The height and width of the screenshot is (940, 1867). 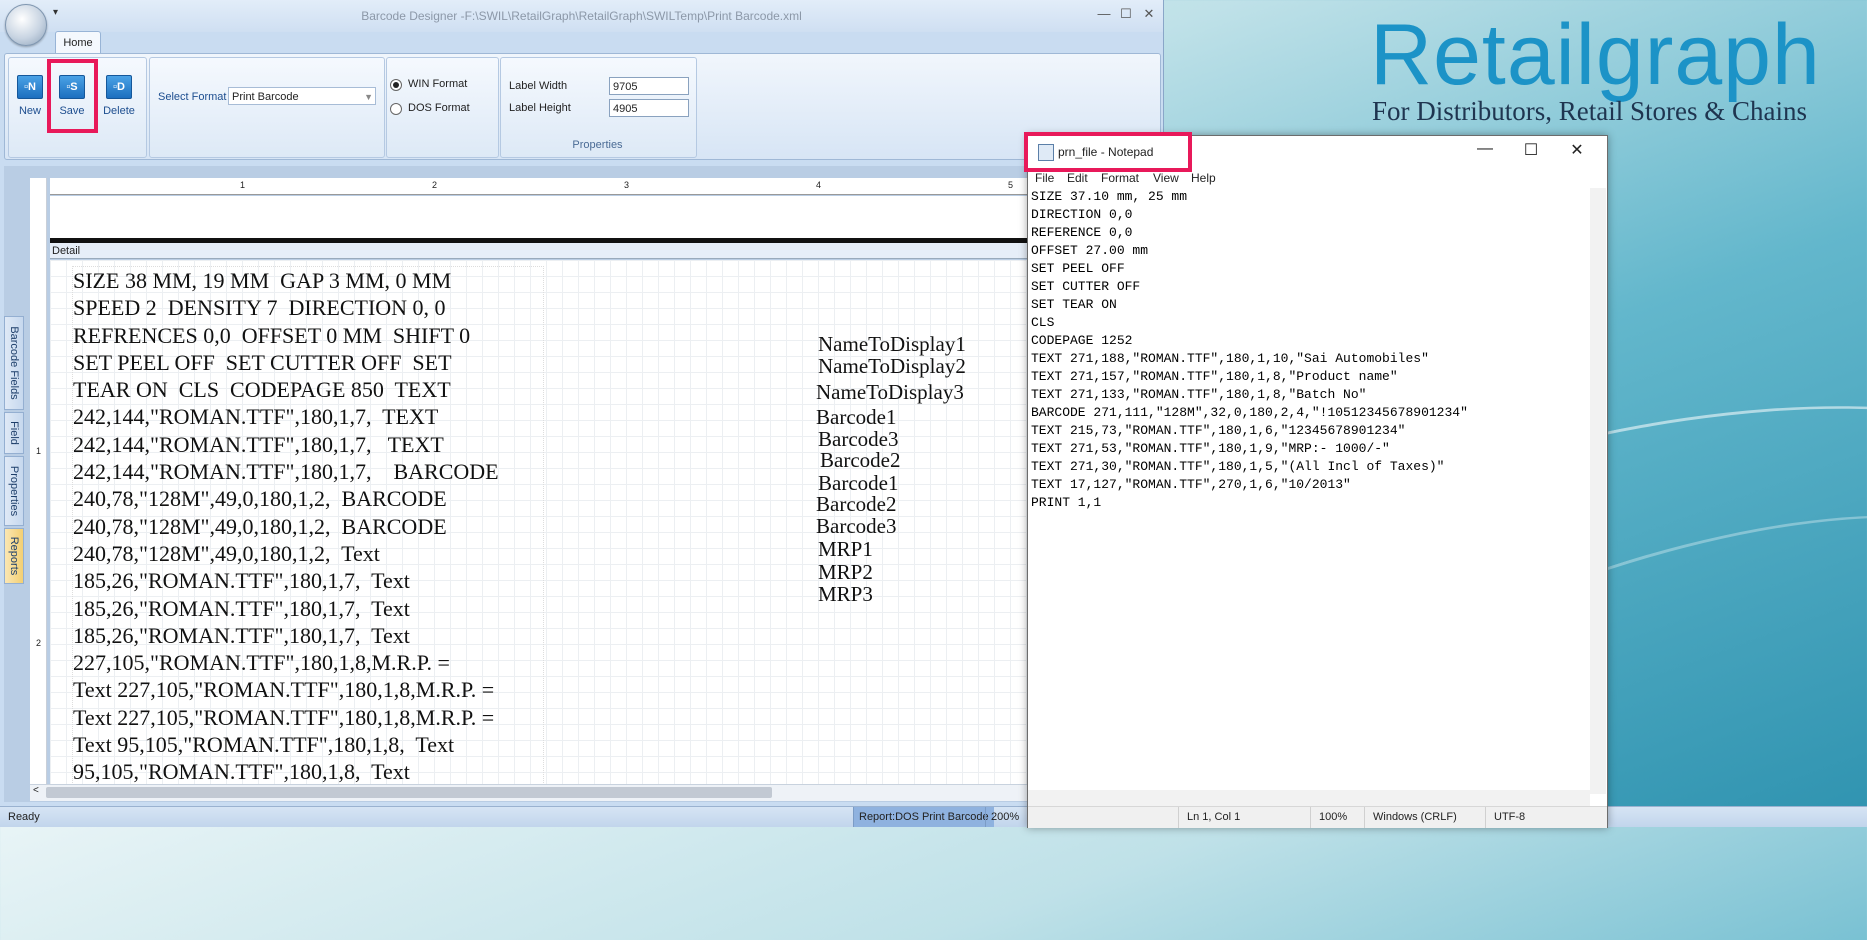 I want to click on menu-edit: Edit, so click(x=1077, y=178).